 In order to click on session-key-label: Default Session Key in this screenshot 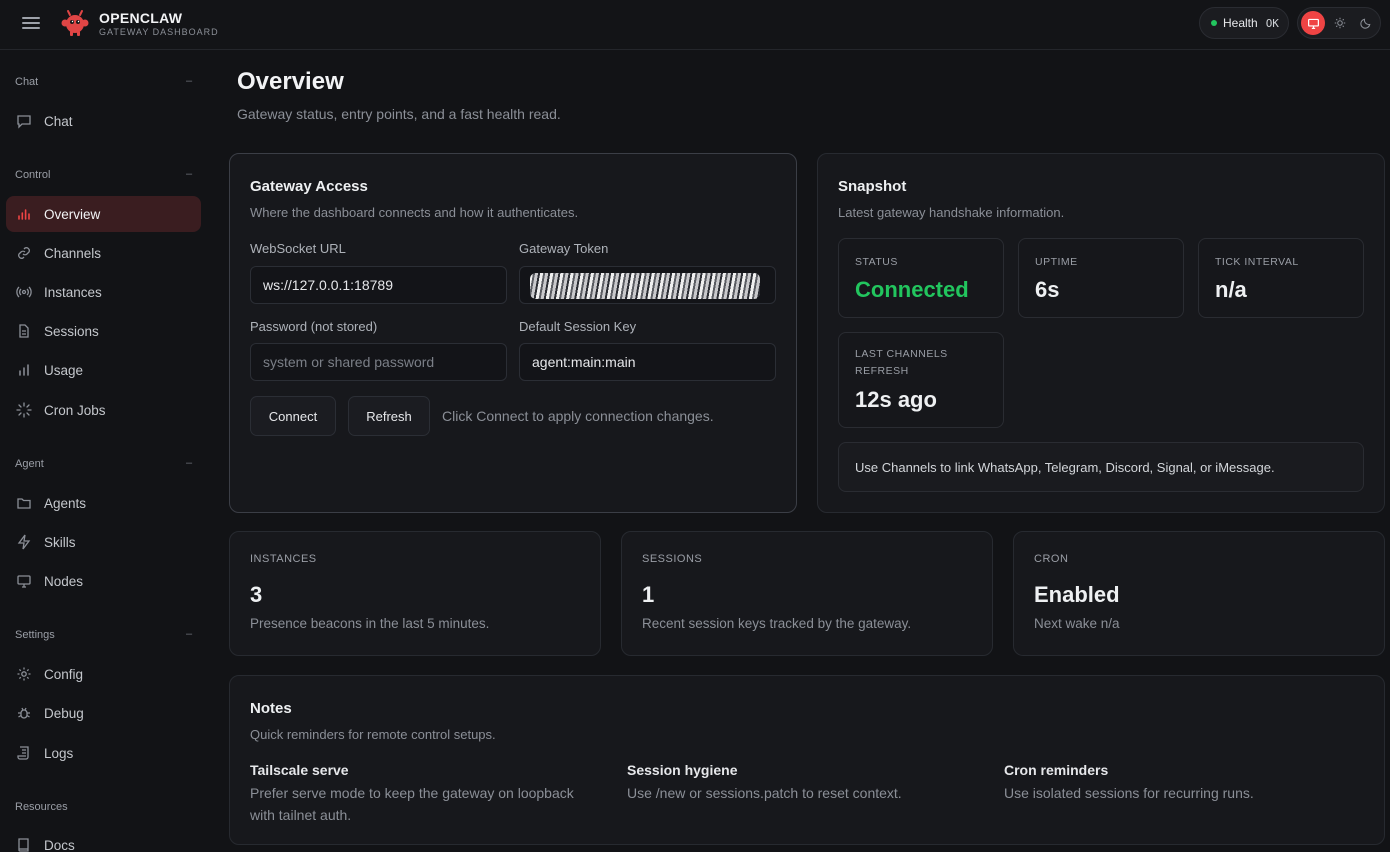, I will do `click(578, 326)`.